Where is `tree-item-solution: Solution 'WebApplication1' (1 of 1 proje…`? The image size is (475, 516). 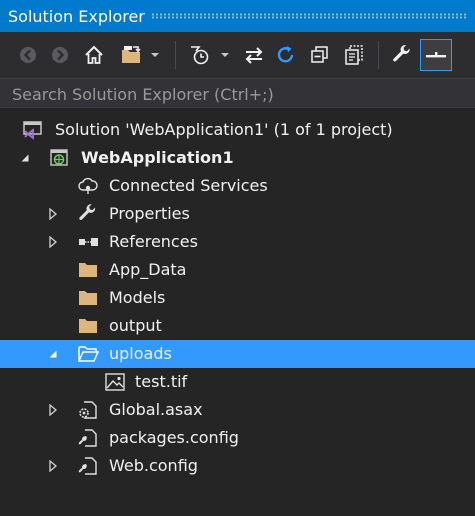 tree-item-solution: Solution 'WebApplication1' (1 of 1 proje… is located at coordinates (237, 130).